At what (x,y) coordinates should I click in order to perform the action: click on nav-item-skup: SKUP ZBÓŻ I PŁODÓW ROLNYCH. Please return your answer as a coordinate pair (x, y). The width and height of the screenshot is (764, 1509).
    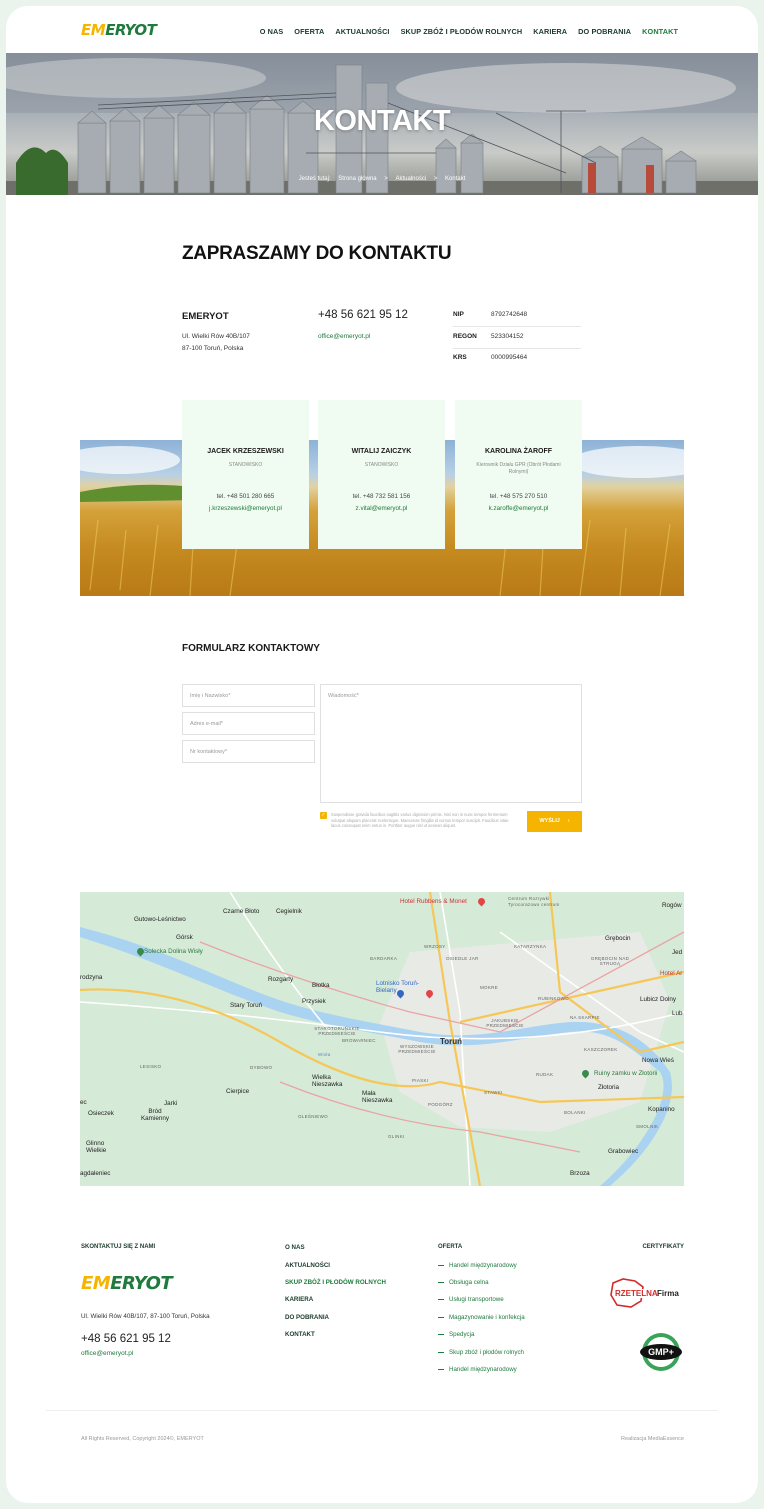
    Looking at the image, I should click on (462, 31).